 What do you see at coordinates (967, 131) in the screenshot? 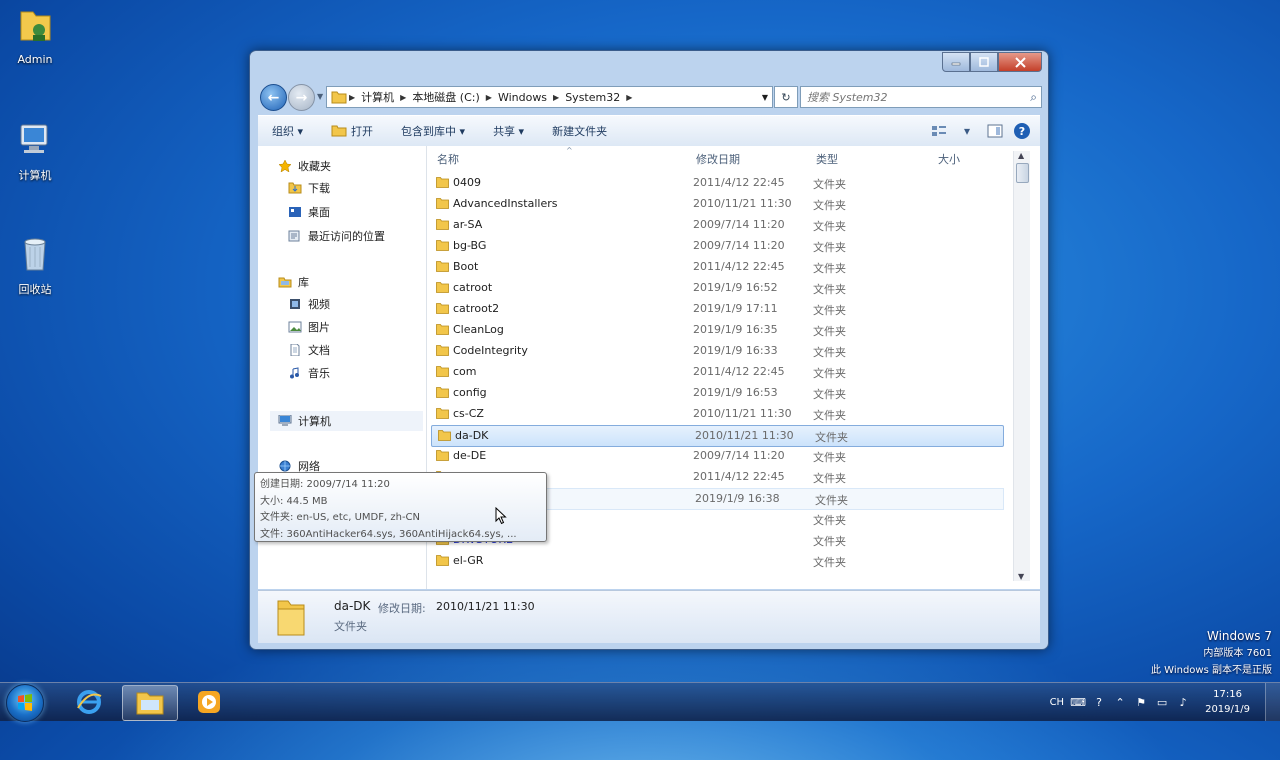
I see `view-dropdown-button: ▾` at bounding box center [967, 131].